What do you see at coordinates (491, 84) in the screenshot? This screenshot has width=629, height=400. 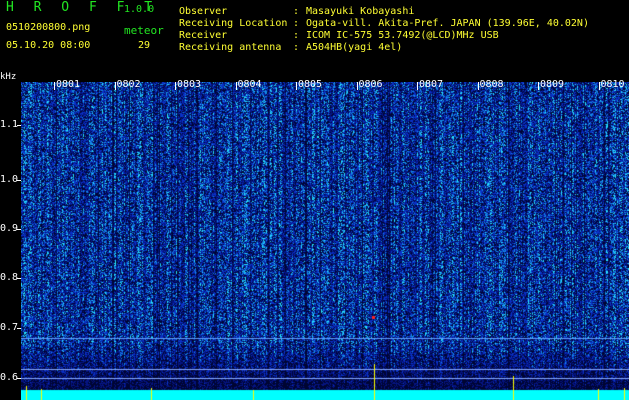 I see `x-tick-label: 0808` at bounding box center [491, 84].